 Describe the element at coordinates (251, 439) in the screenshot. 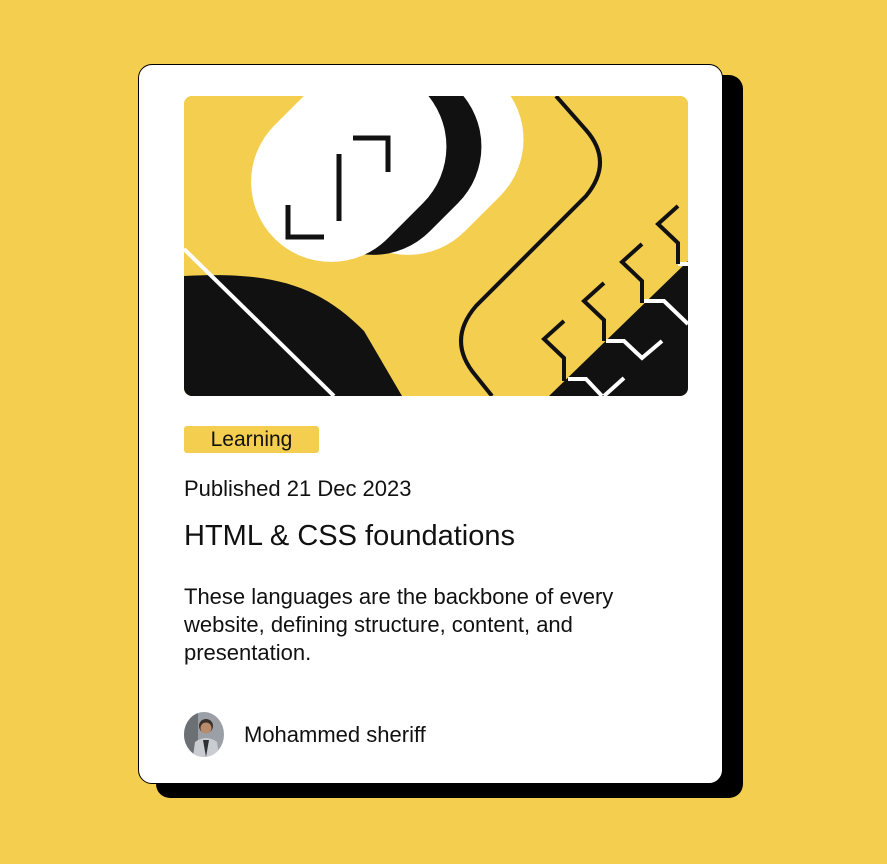

I see `category-tag: Learning` at that location.